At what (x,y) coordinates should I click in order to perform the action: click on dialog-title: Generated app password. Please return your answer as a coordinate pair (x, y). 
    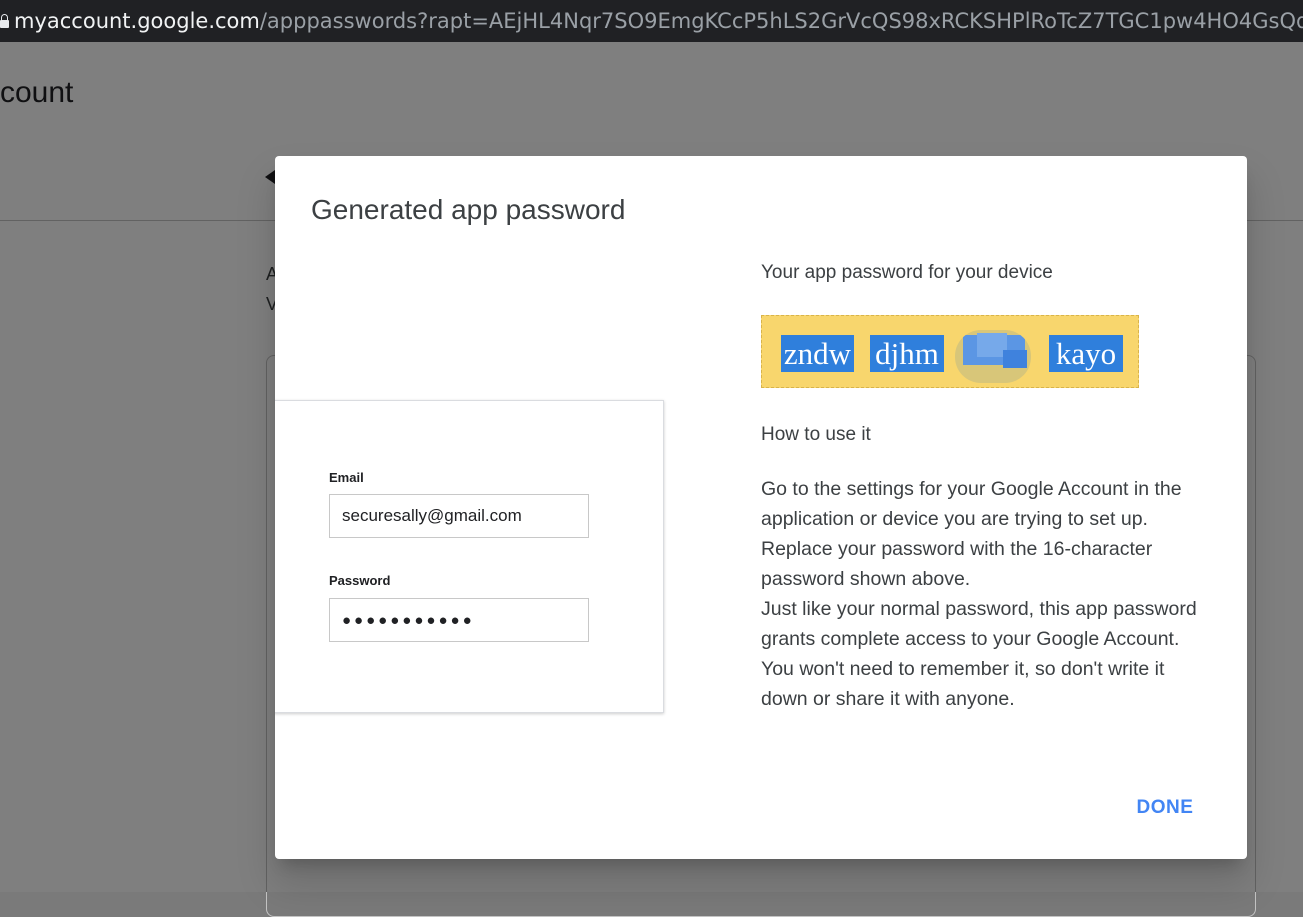
    Looking at the image, I should click on (468, 209).